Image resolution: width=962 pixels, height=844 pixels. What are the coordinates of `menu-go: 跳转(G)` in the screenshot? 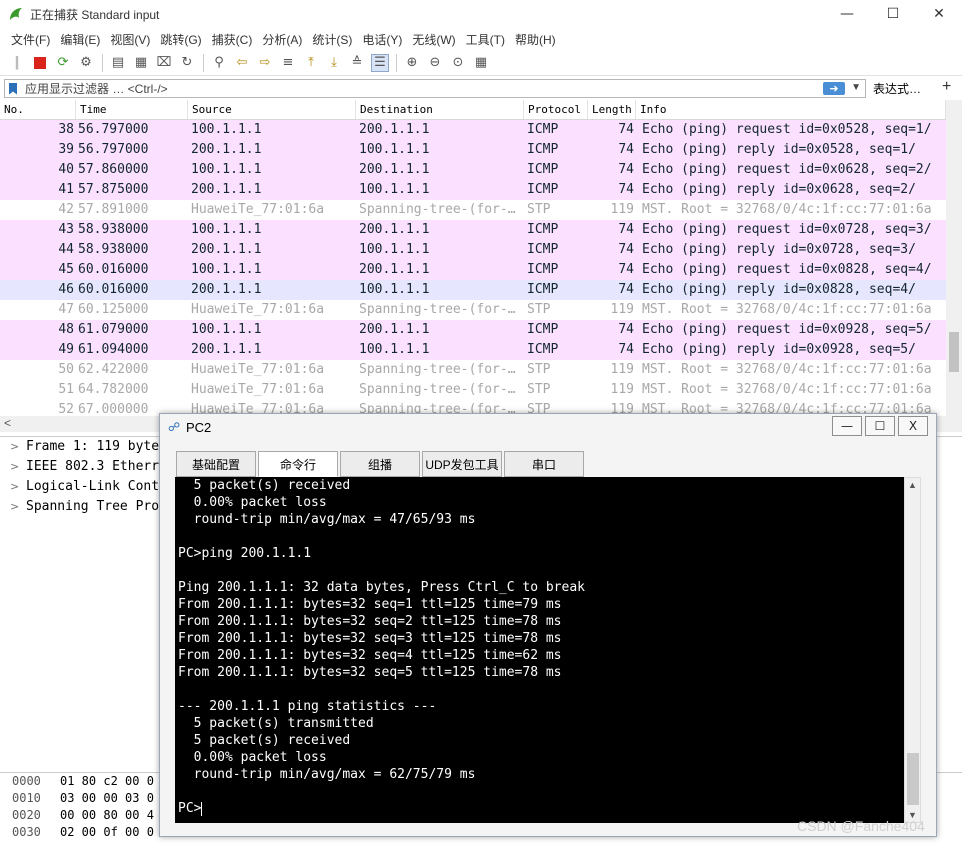 It's located at (180, 39).